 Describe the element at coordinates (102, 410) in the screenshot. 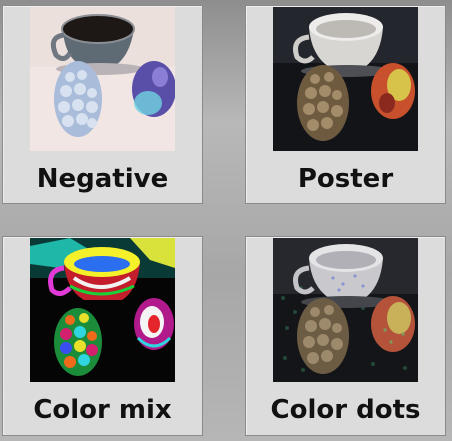

I see `filter-label: Color mix` at that location.